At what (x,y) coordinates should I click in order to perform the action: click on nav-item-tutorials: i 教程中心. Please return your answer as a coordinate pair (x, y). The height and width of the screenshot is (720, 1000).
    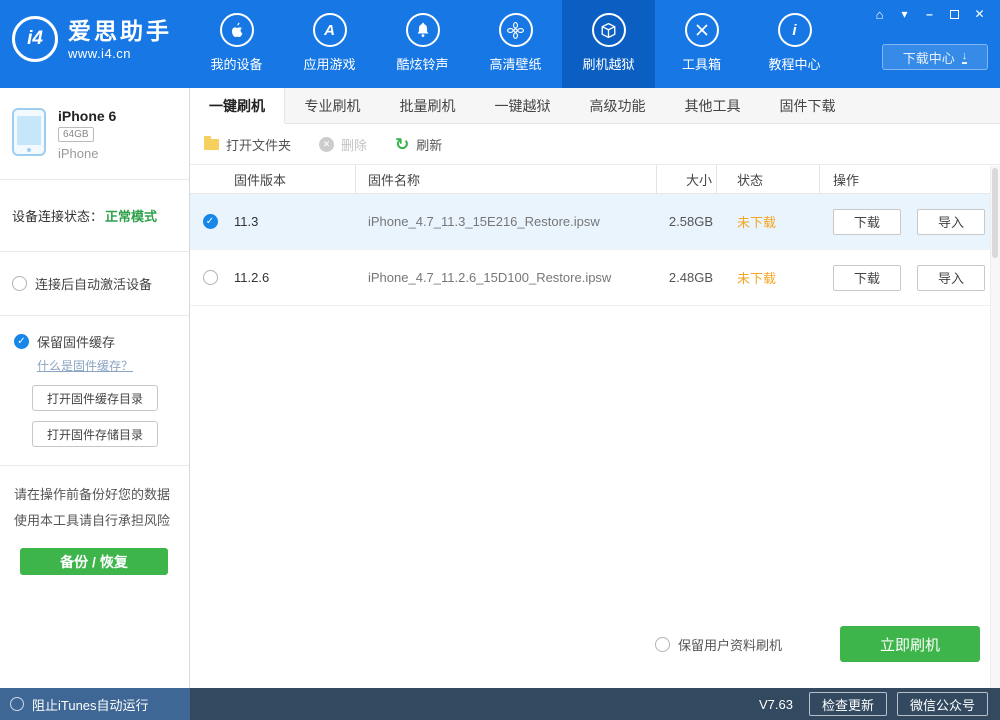
    Looking at the image, I should click on (794, 44).